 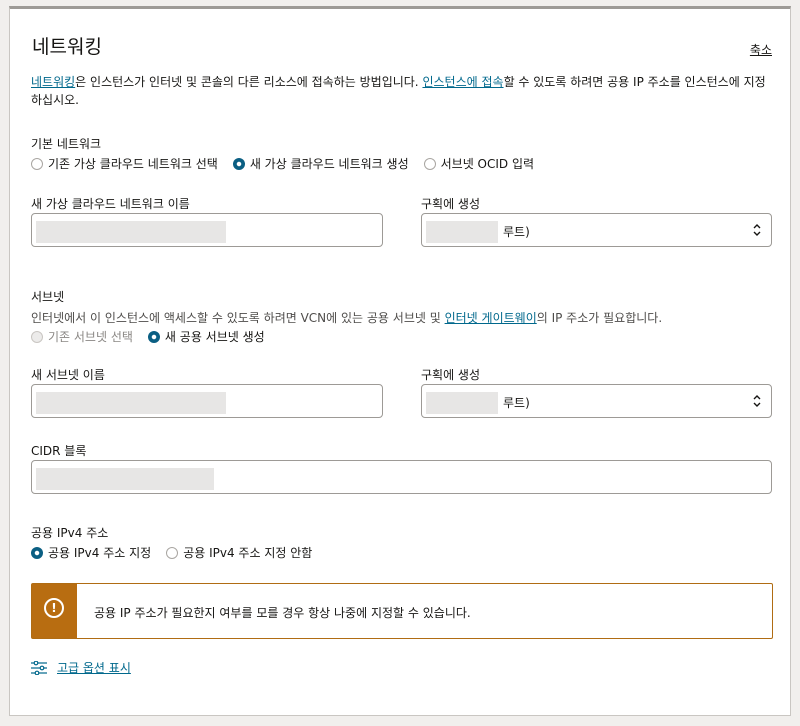 I want to click on subnet-radio-group: 기존 서브넷 선택 새 공용 서브넷 생성, so click(x=155, y=336).